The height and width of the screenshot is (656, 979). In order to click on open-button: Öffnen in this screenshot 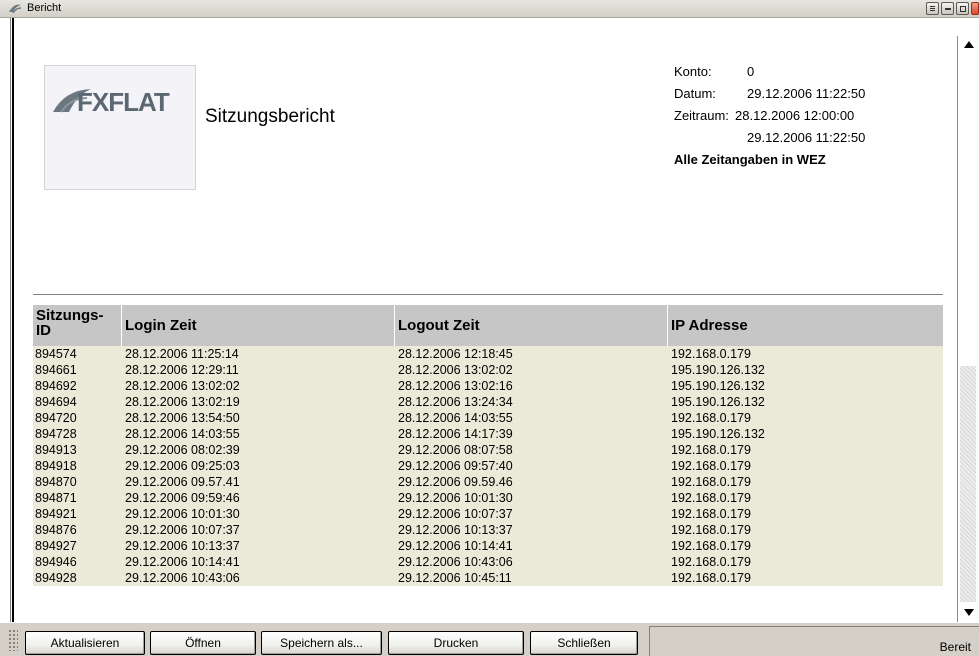, I will do `click(203, 643)`.